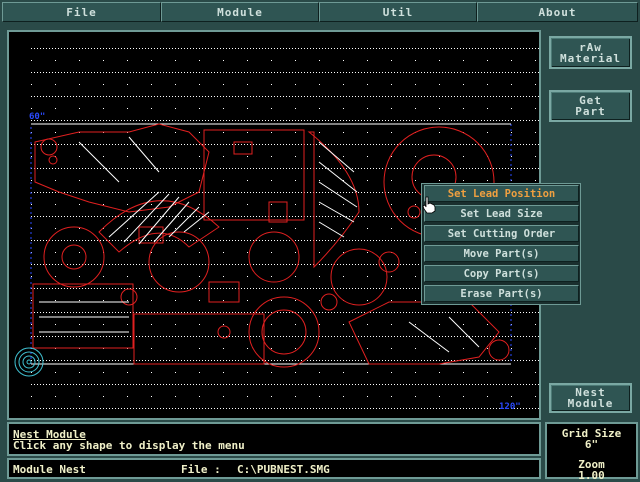  What do you see at coordinates (501, 253) in the screenshot?
I see `ctx-move-parts: Move Part(s)` at bounding box center [501, 253].